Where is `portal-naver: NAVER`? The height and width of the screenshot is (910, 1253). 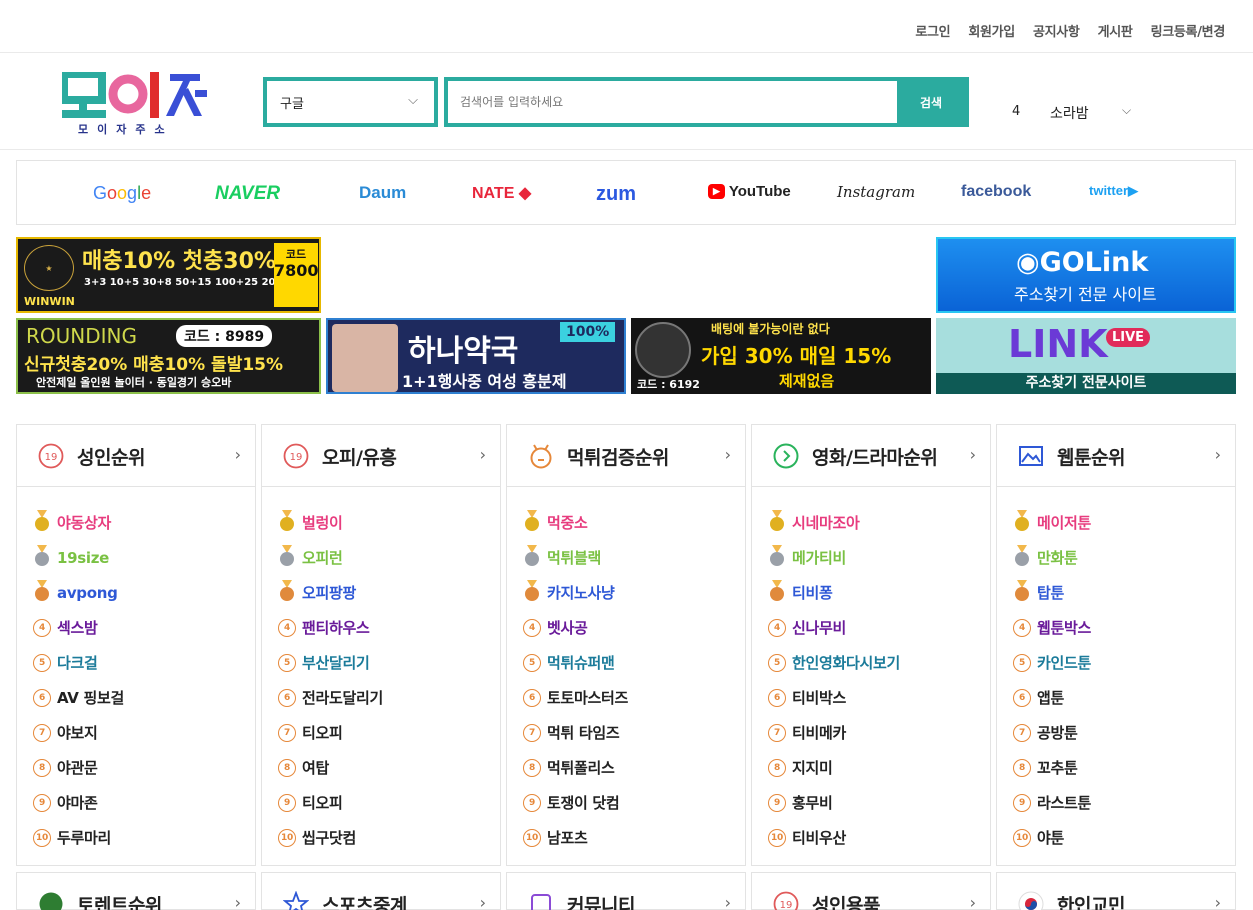
portal-naver: NAVER is located at coordinates (247, 194).